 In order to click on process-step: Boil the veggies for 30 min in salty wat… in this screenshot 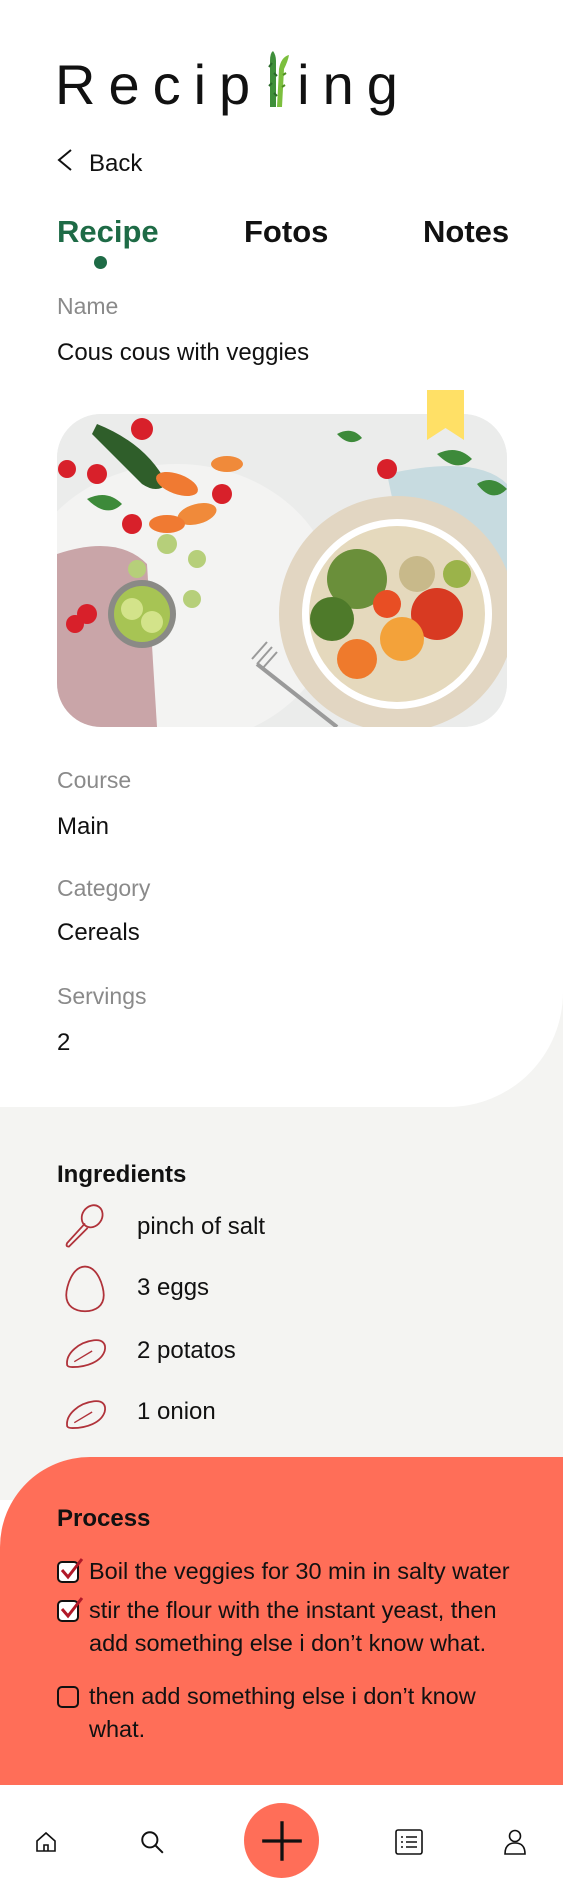, I will do `click(287, 1571)`.